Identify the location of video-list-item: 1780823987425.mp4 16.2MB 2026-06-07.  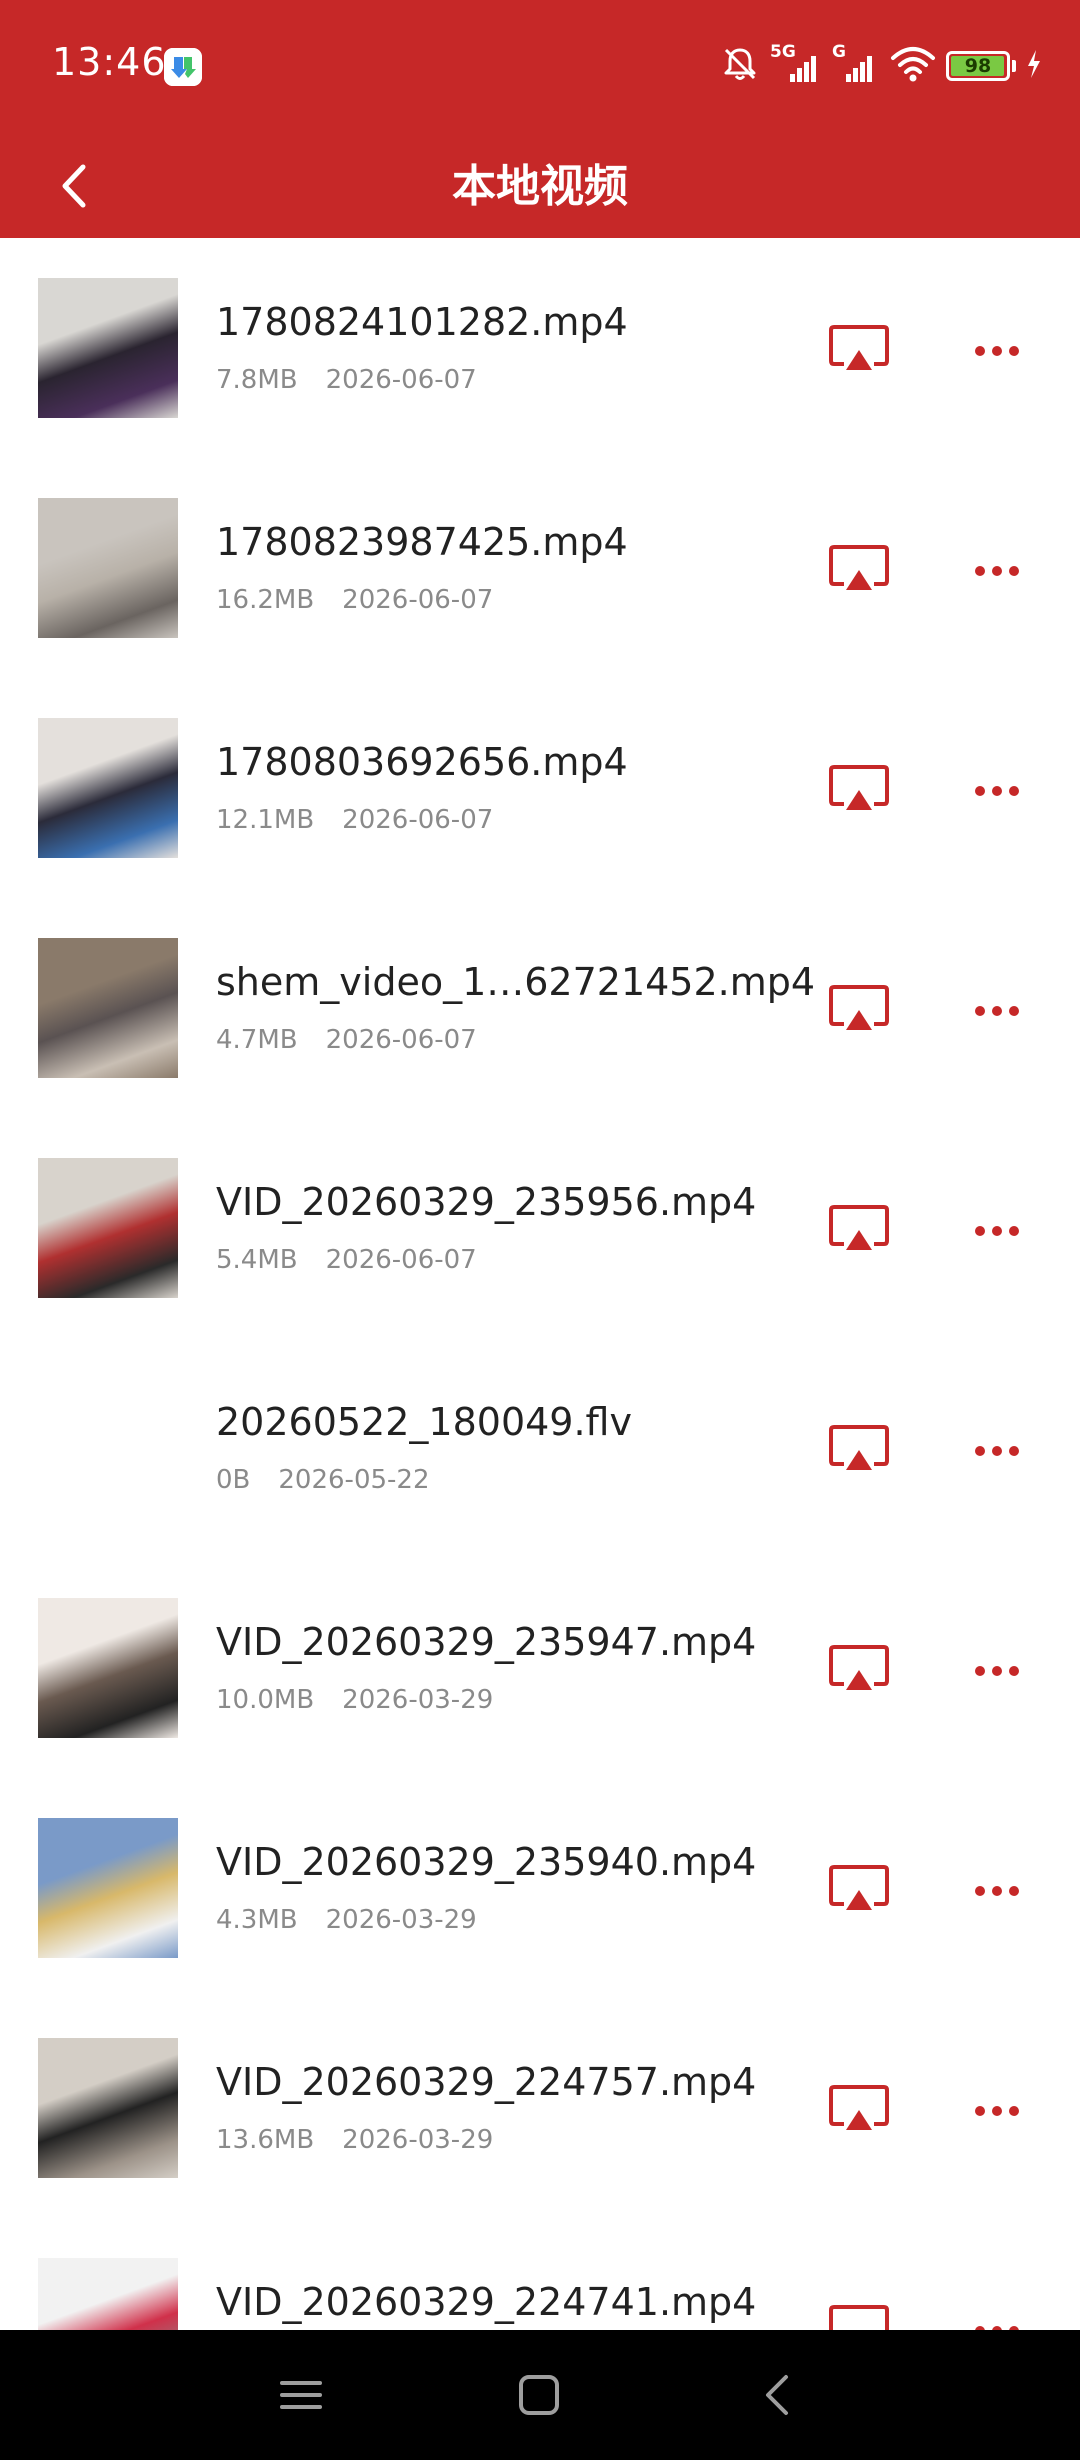
(540, 568).